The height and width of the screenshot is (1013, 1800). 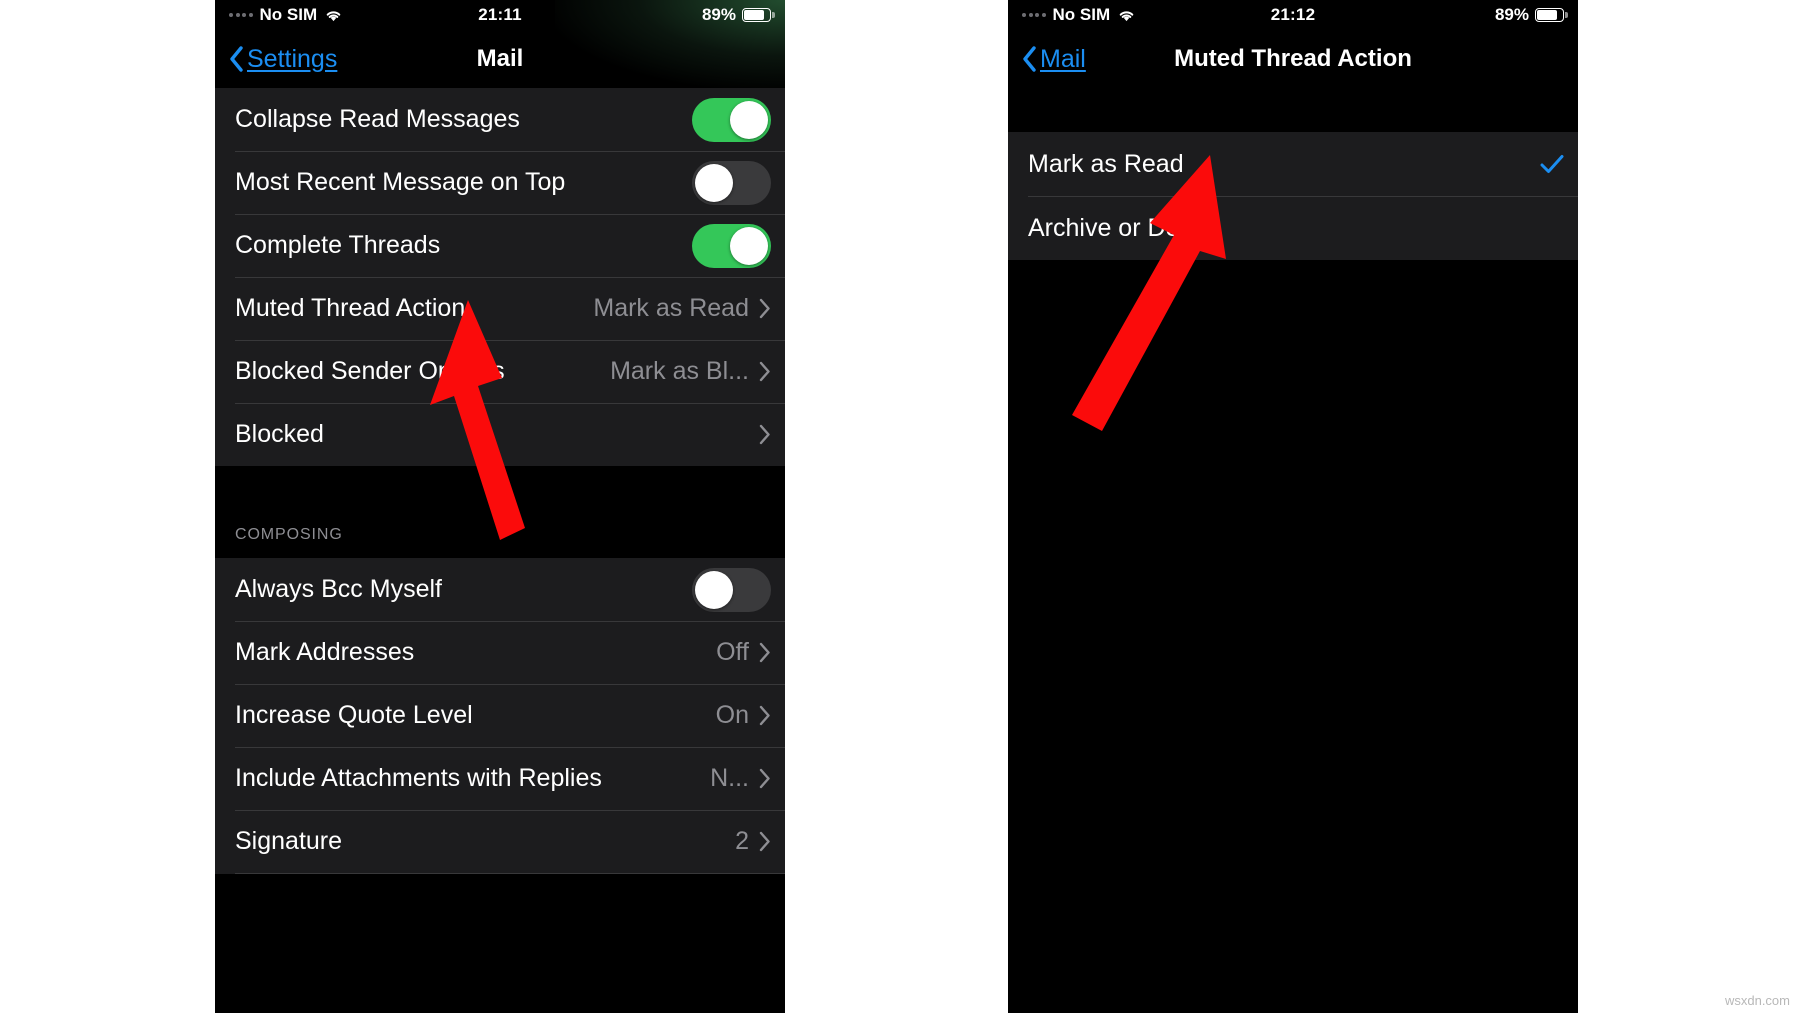 I want to click on back-label: Mail, so click(x=1063, y=58).